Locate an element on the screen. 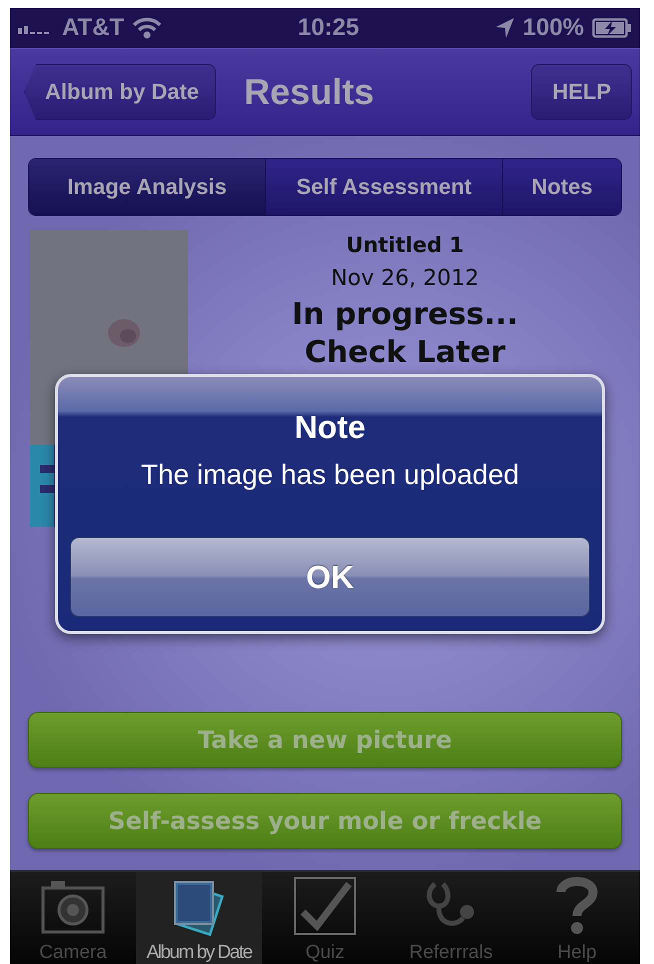  tab-bar-item: Quiz is located at coordinates (325, 918).